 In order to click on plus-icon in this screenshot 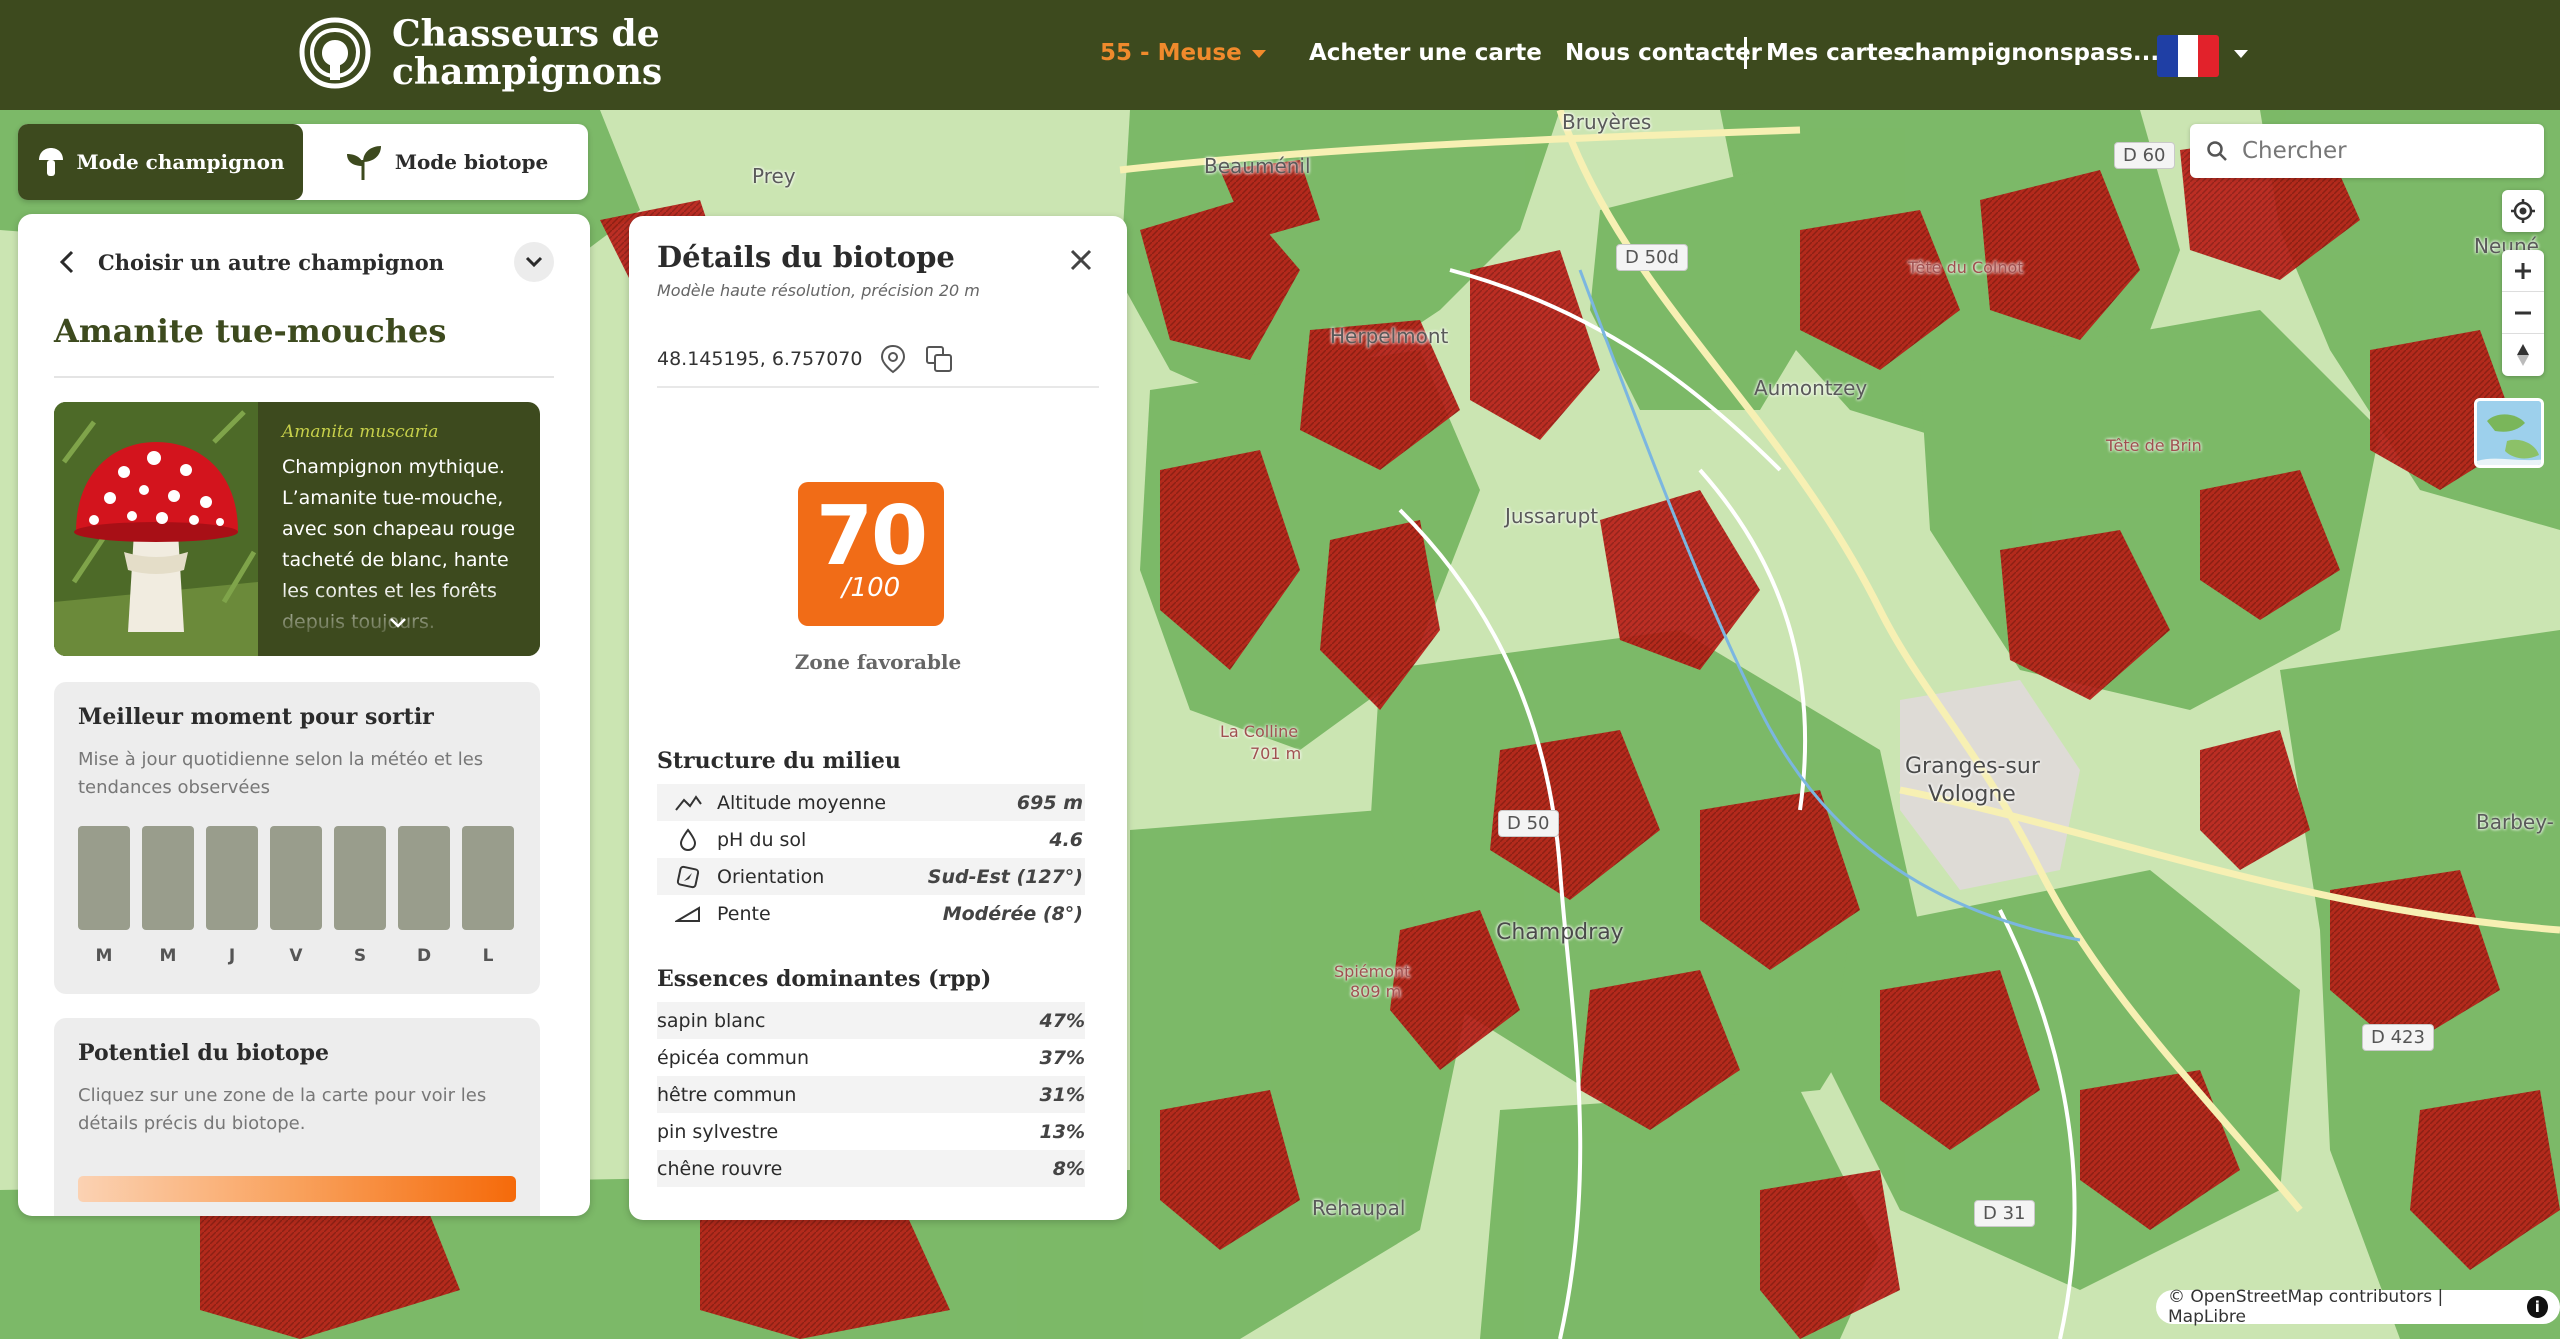, I will do `click(2523, 270)`.